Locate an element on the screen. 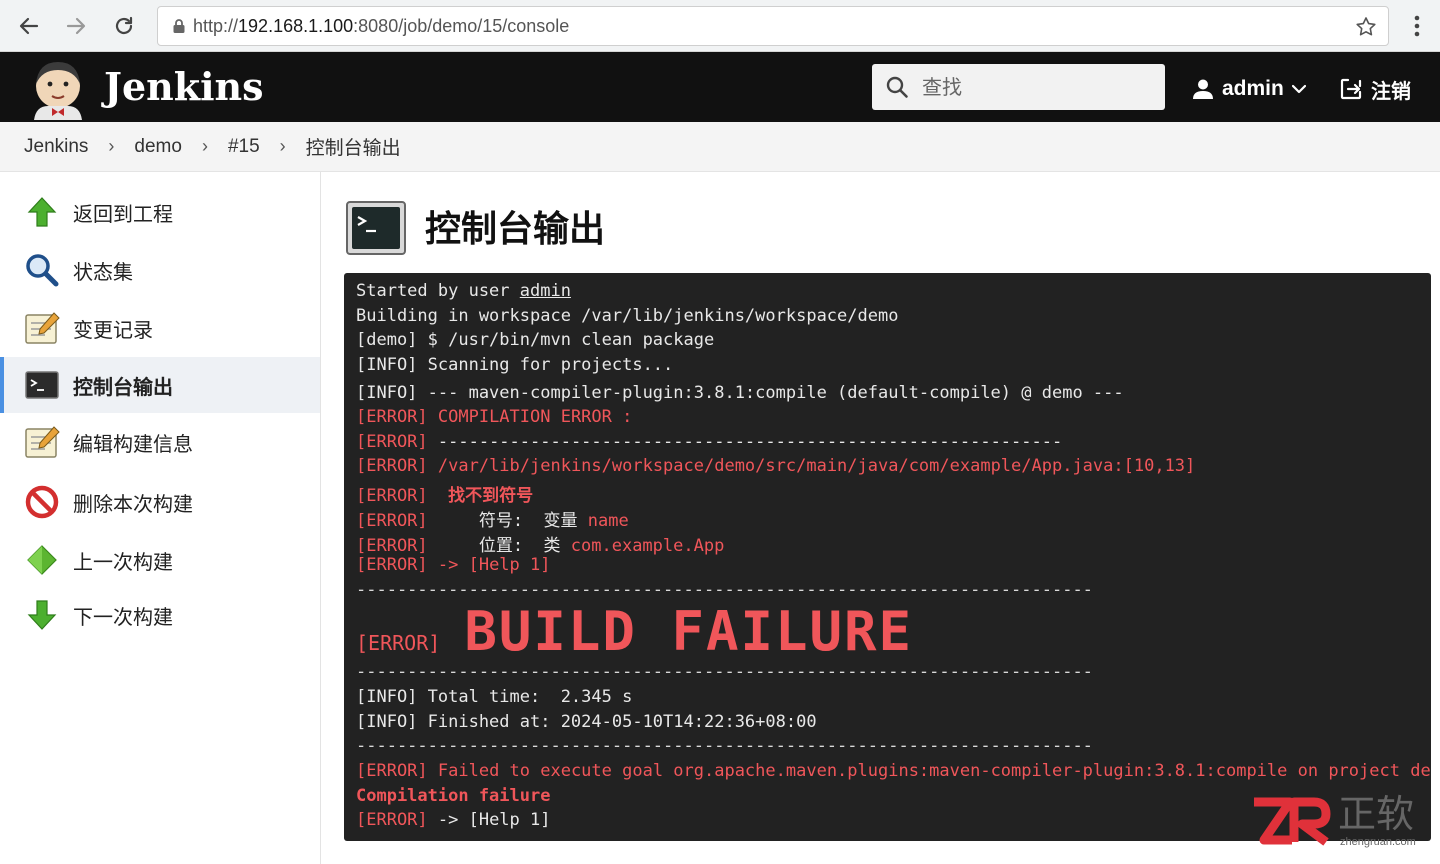 The height and width of the screenshot is (864, 1440). watermark-logo: 正软 zhengruan.com is located at coordinates (1339, 822).